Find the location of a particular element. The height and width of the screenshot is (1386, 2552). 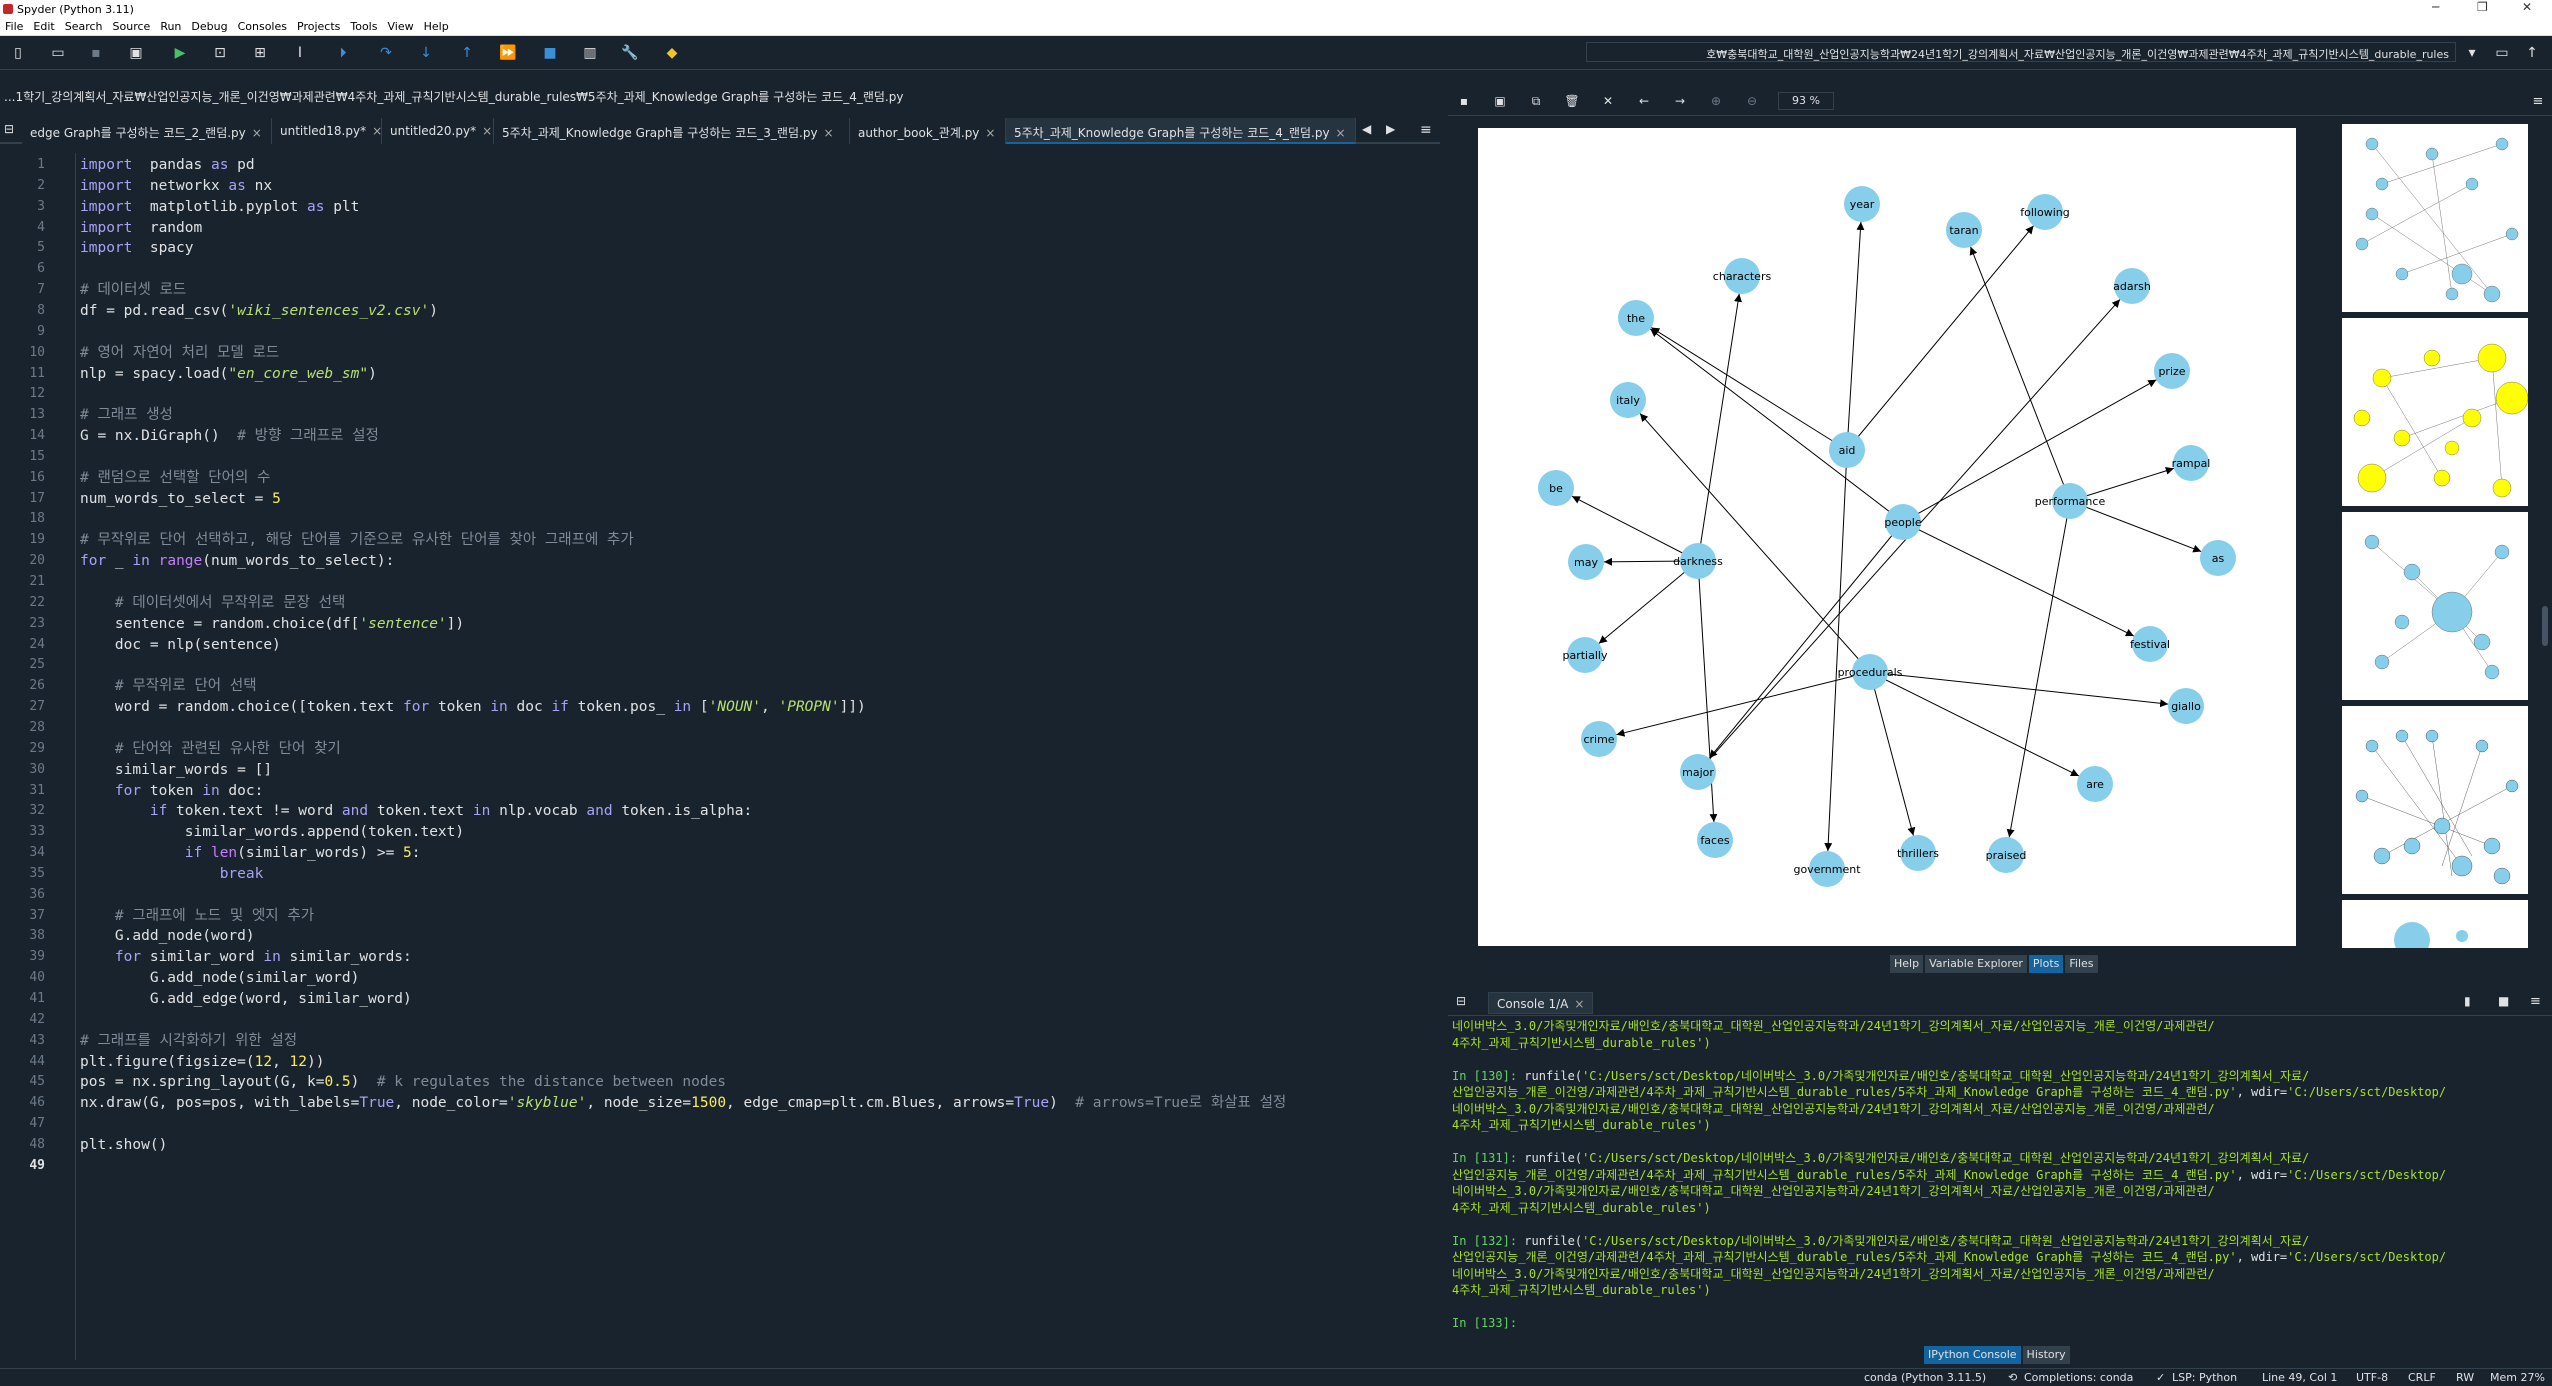

chevron-down-icon: ▾ is located at coordinates (2472, 53).